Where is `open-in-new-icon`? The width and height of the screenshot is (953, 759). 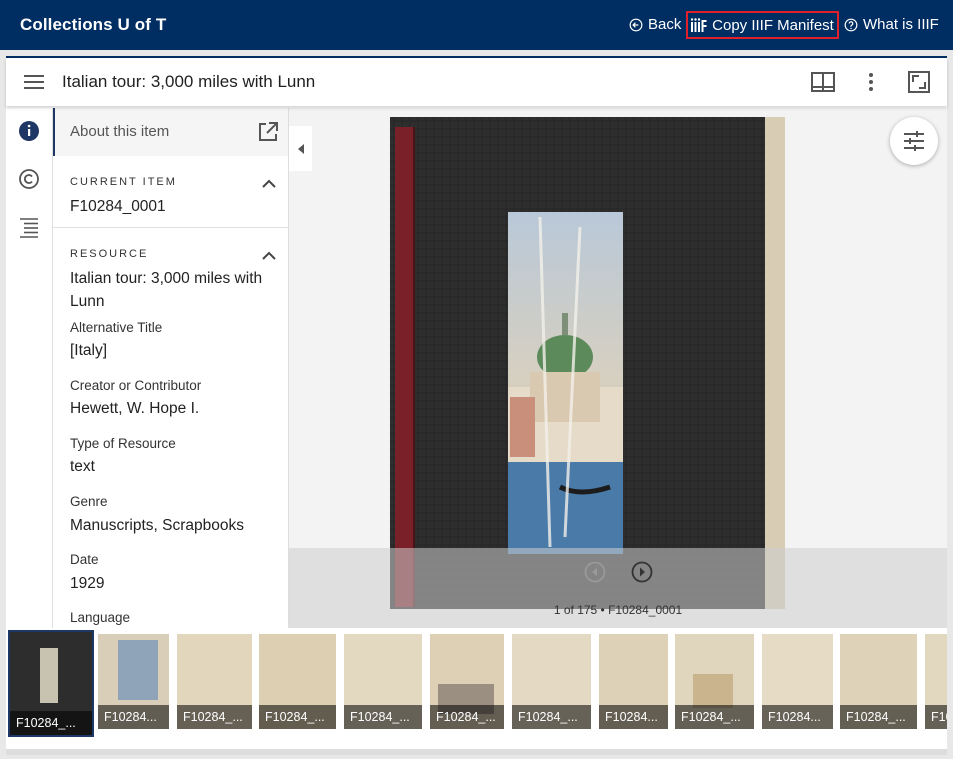 open-in-new-icon is located at coordinates (268, 132).